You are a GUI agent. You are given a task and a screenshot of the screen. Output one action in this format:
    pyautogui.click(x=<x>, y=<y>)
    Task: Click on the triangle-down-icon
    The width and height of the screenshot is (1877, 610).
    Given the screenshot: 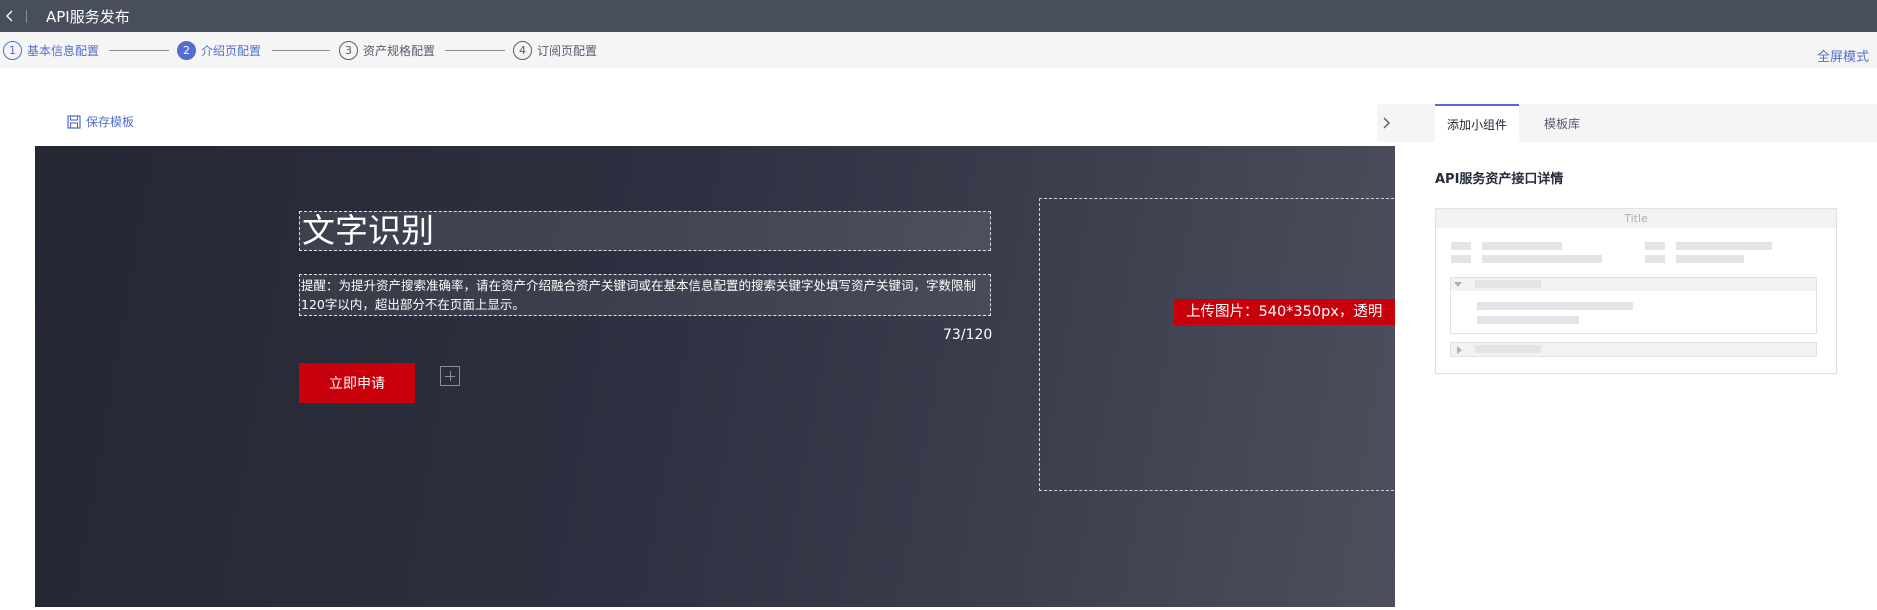 What is the action you would take?
    pyautogui.click(x=1458, y=284)
    